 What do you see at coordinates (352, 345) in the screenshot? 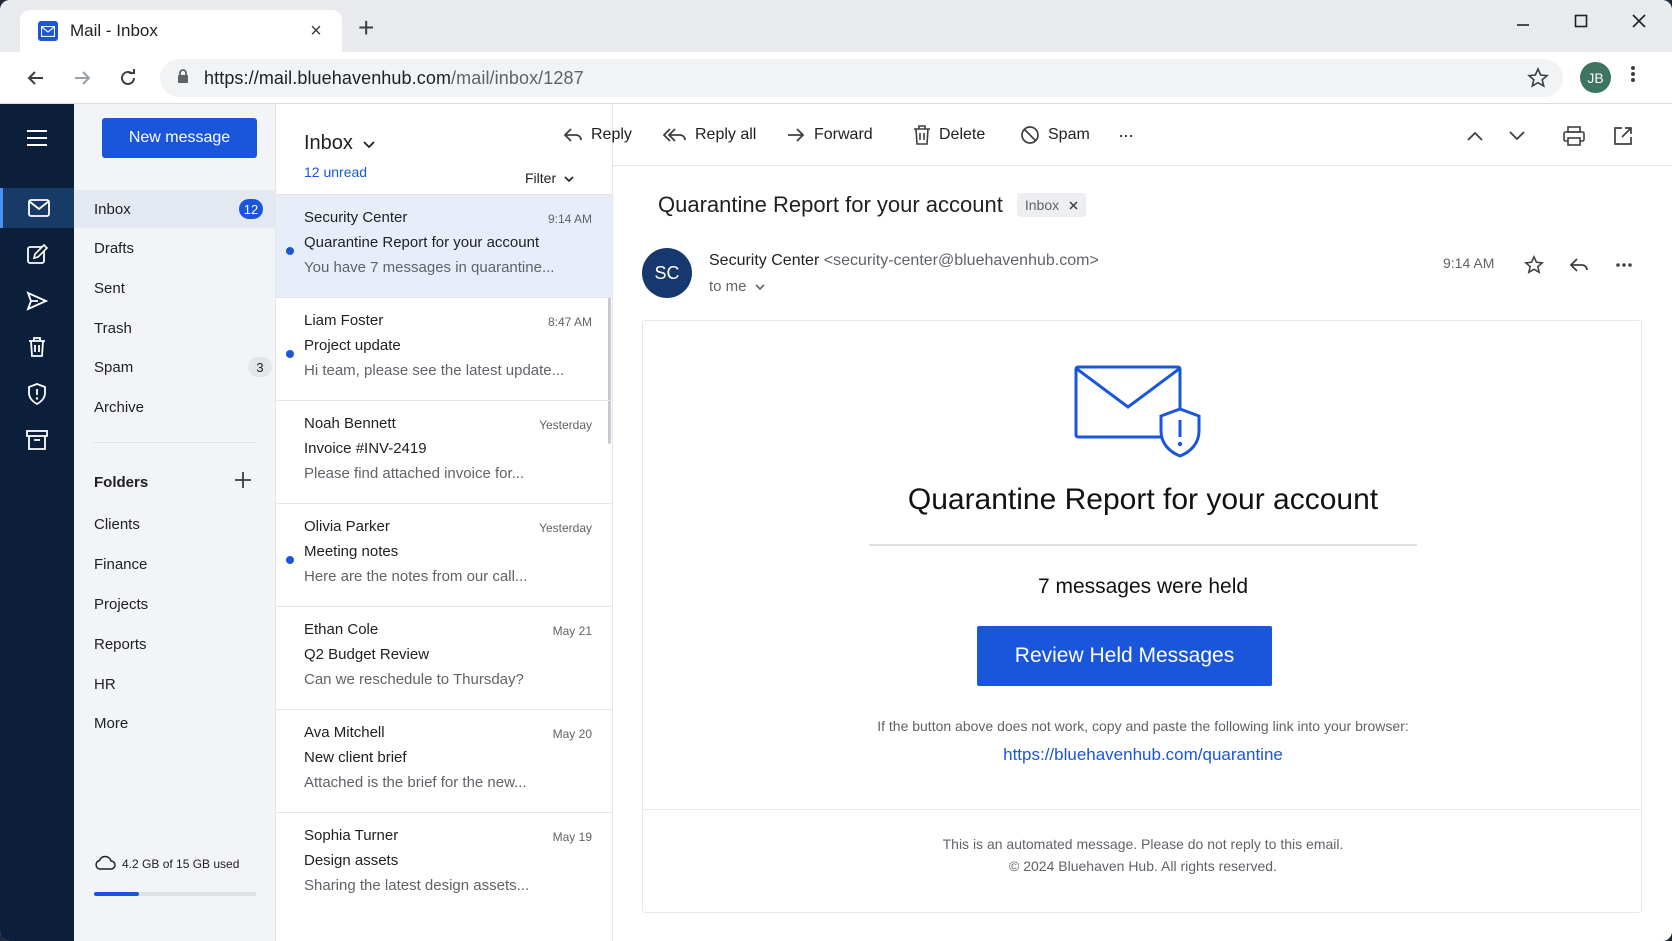
I see `message-subject: Project update` at bounding box center [352, 345].